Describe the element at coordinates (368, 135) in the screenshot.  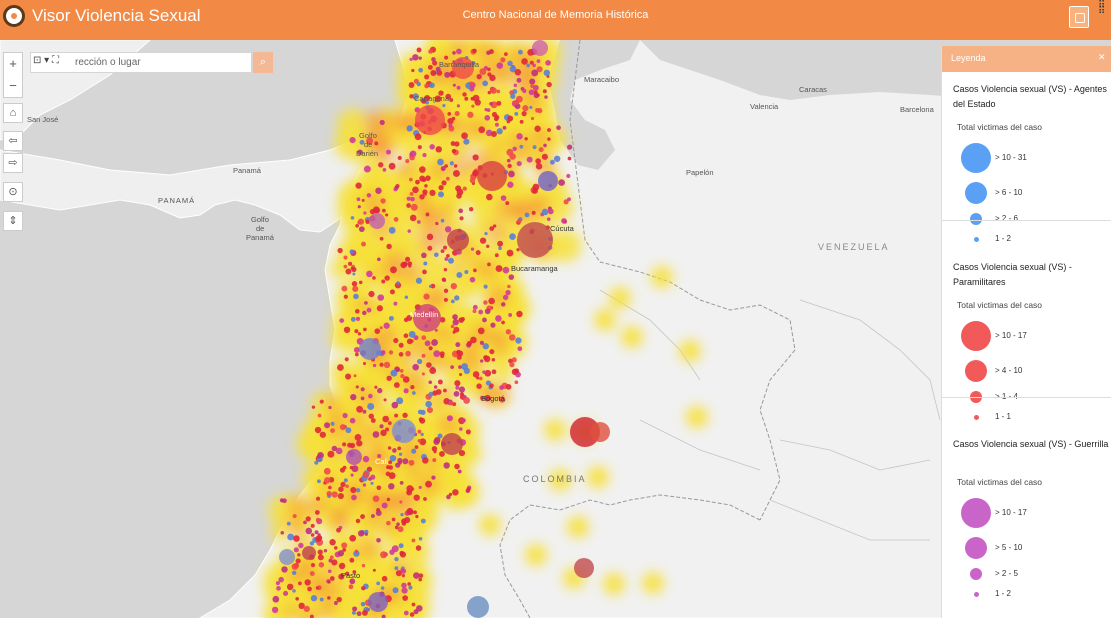
I see `label-golfo-darien-1: Golfo` at that location.